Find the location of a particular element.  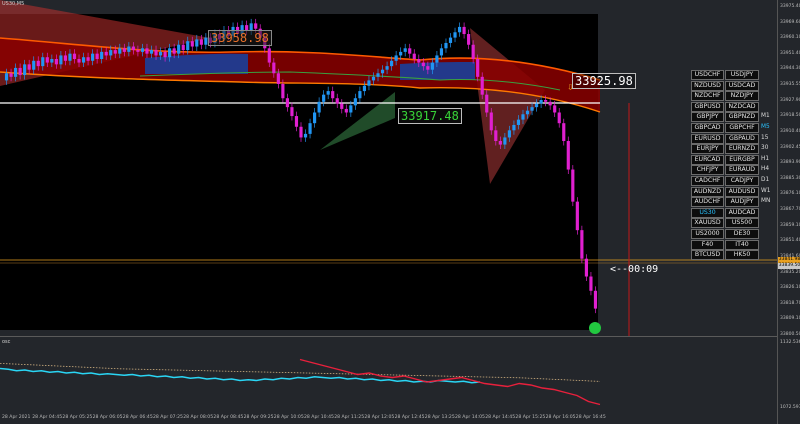

symbol-row: XAUUSD US500 is located at coordinates (732, 223).